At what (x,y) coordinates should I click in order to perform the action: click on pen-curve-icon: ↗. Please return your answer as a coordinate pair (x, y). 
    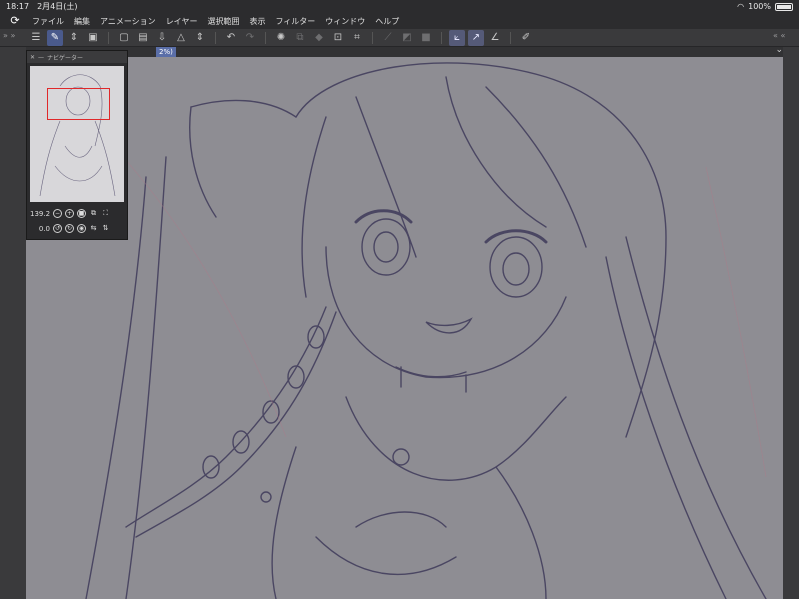
    Looking at the image, I should click on (476, 37).